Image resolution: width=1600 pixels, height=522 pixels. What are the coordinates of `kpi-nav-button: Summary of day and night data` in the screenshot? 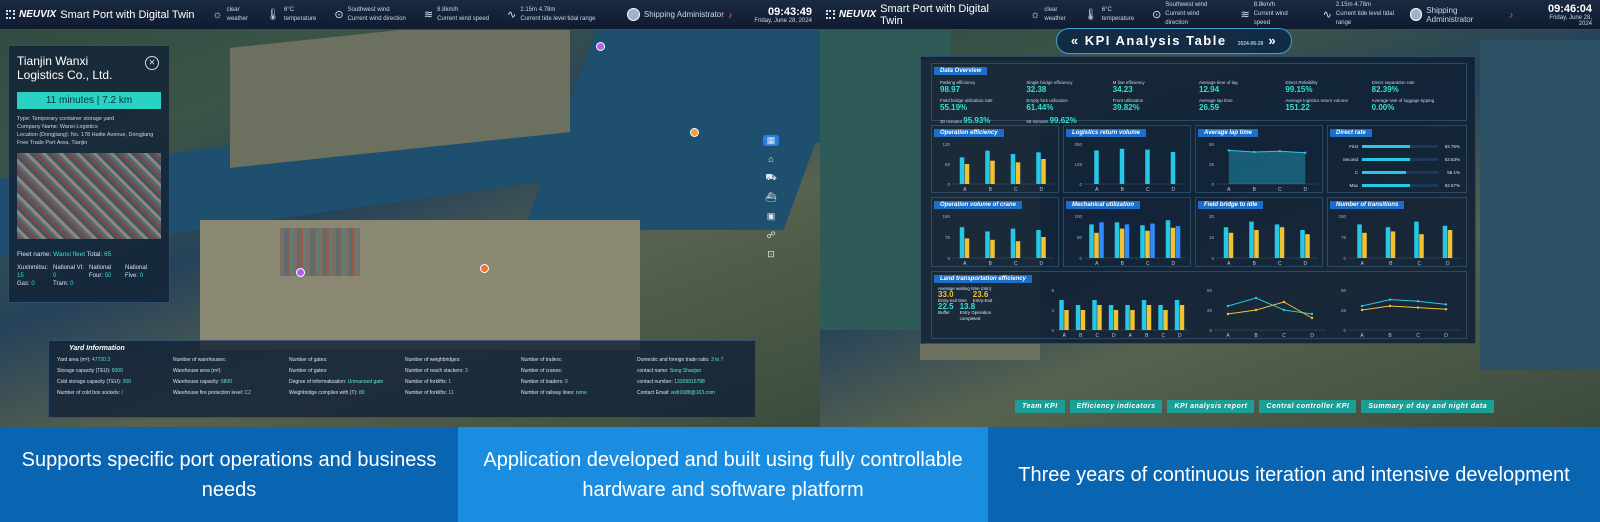 It's located at (1428, 406).